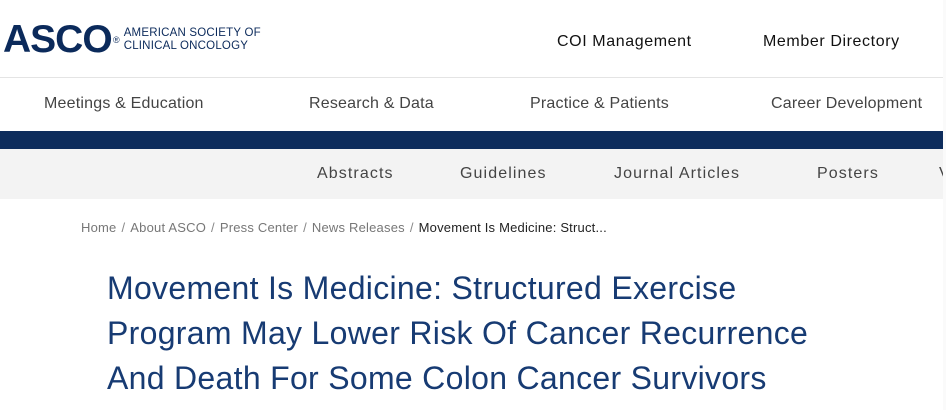 Image resolution: width=946 pixels, height=410 pixels. What do you see at coordinates (192, 33) in the screenshot?
I see `logo-line-1: AMERICAN SOCIETY OF` at bounding box center [192, 33].